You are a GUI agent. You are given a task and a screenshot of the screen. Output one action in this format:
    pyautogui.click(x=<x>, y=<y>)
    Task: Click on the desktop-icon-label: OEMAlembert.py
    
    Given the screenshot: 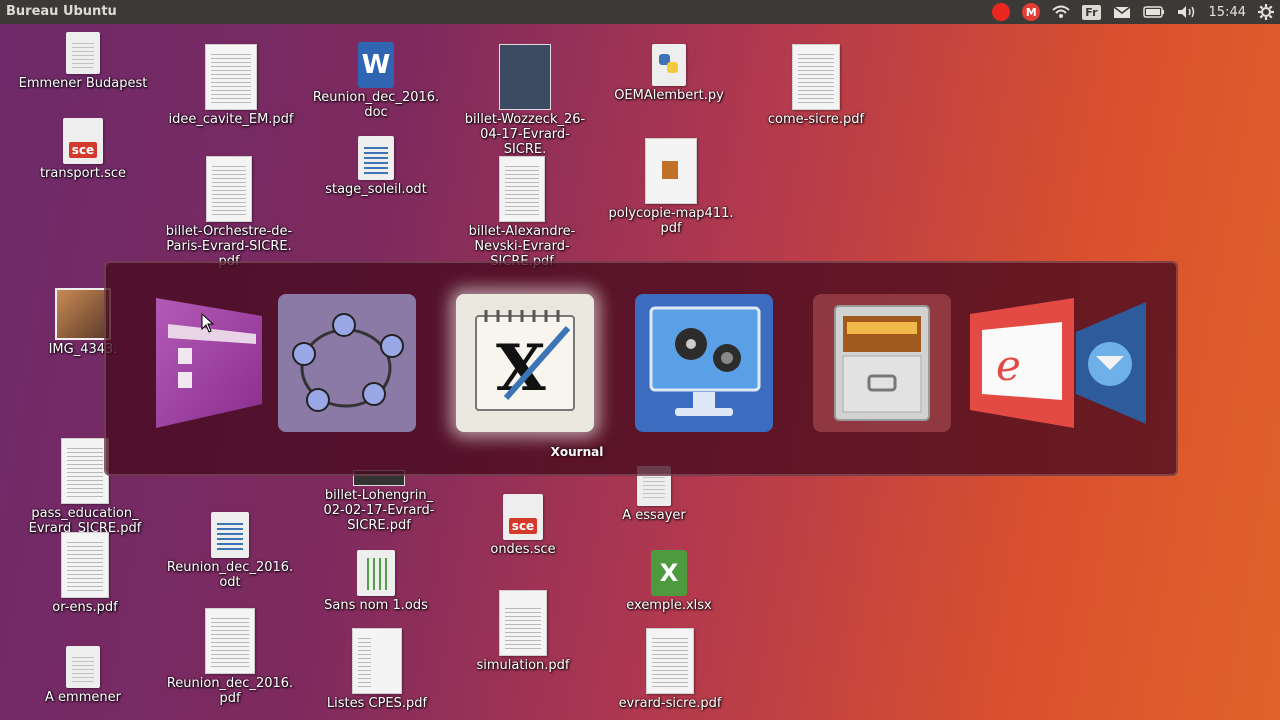 What is the action you would take?
    pyautogui.click(x=669, y=95)
    